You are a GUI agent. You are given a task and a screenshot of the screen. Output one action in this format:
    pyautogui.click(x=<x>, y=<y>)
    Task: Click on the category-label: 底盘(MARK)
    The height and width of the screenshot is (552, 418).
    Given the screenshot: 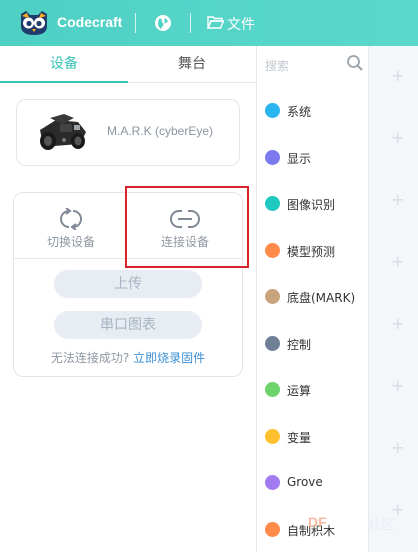 What is the action you would take?
    pyautogui.click(x=321, y=298)
    